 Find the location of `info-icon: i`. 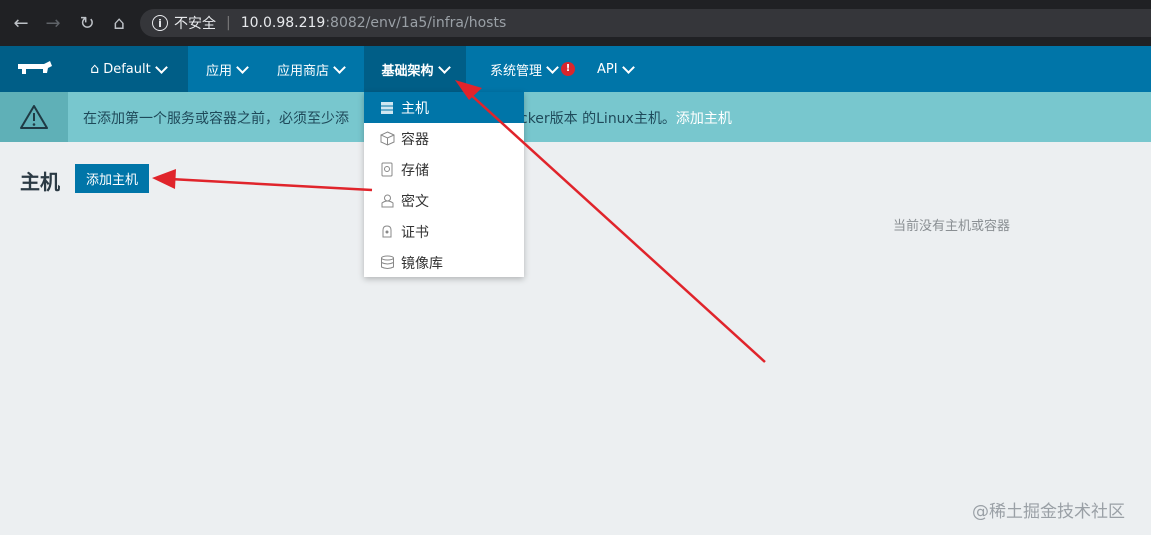

info-icon: i is located at coordinates (160, 23).